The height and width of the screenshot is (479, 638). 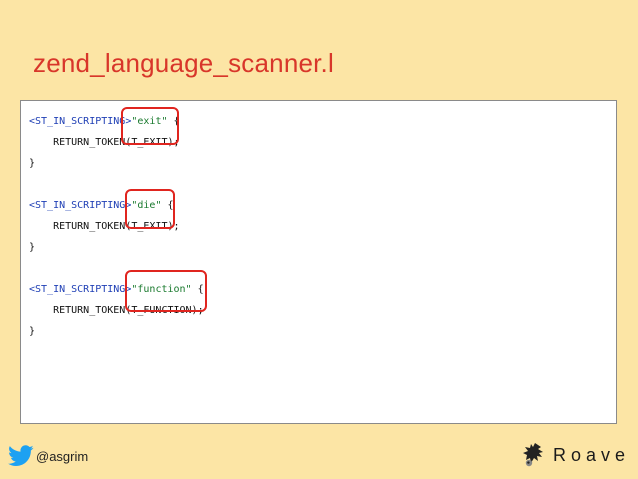 What do you see at coordinates (21, 455) in the screenshot?
I see `twitter-icon` at bounding box center [21, 455].